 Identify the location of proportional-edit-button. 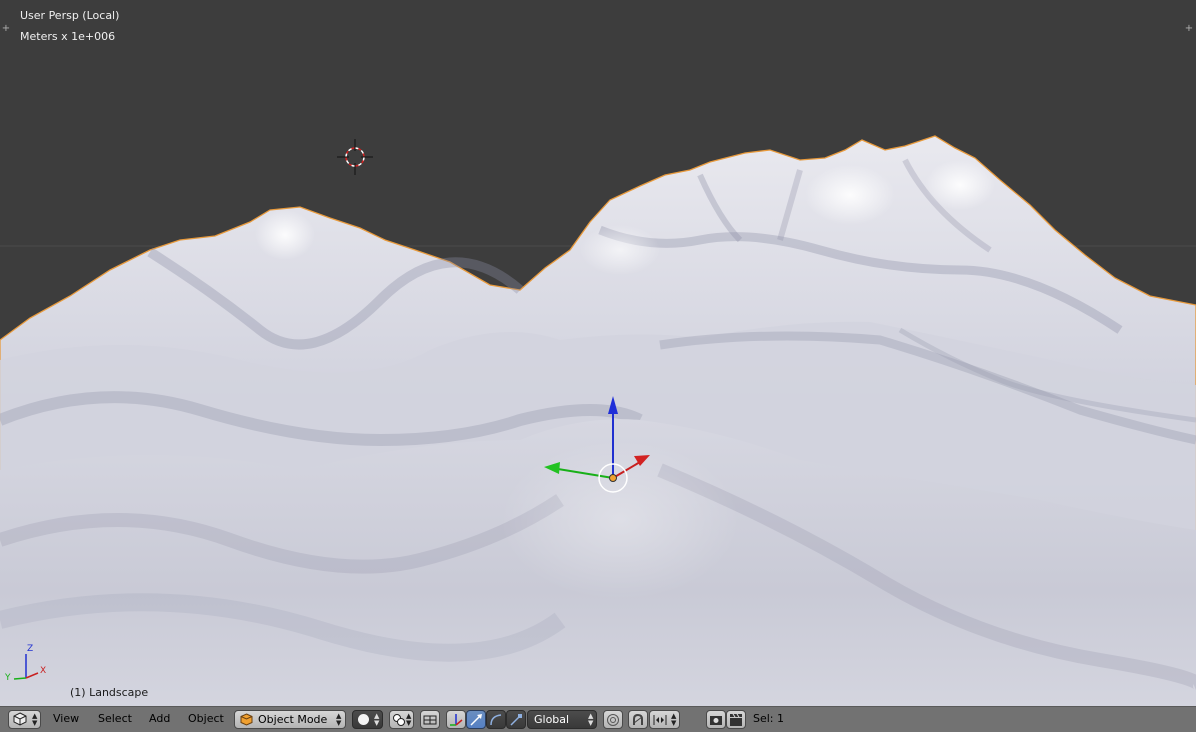
(613, 719).